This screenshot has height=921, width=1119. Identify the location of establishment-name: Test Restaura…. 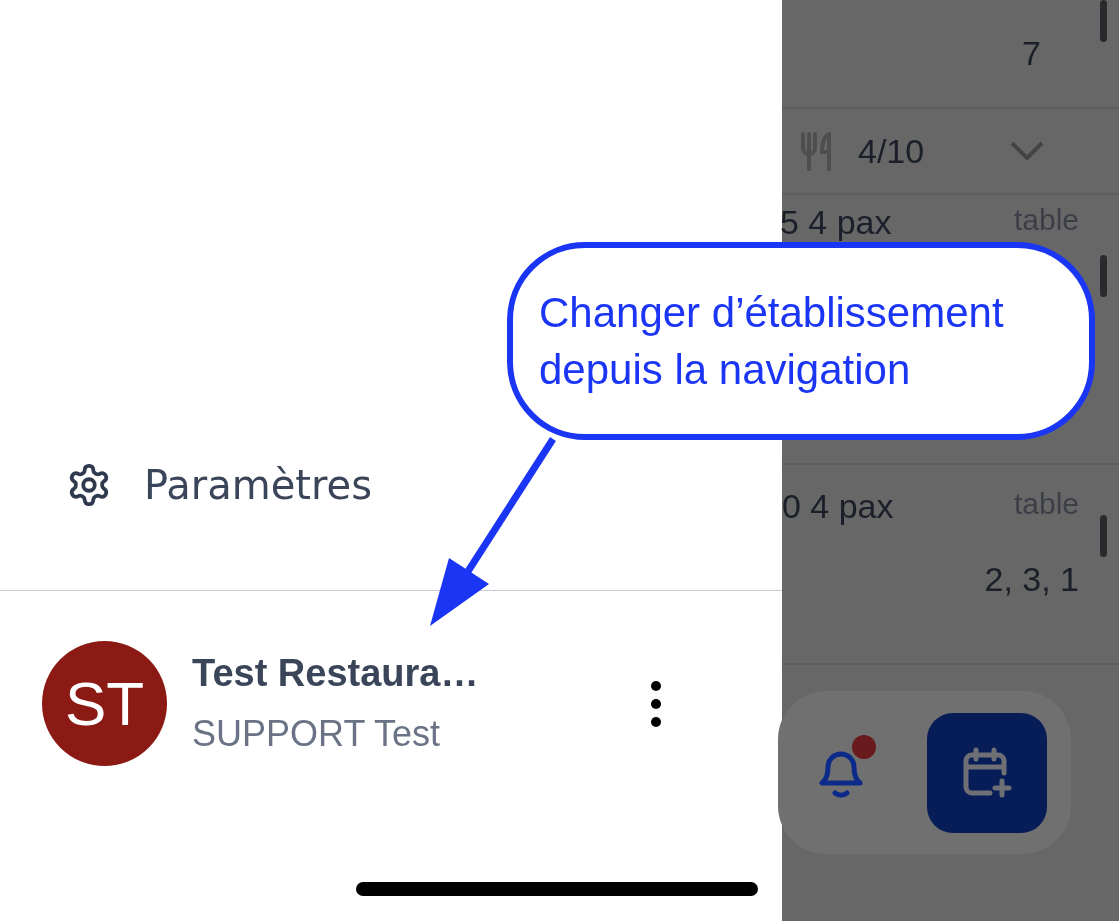
(336, 673).